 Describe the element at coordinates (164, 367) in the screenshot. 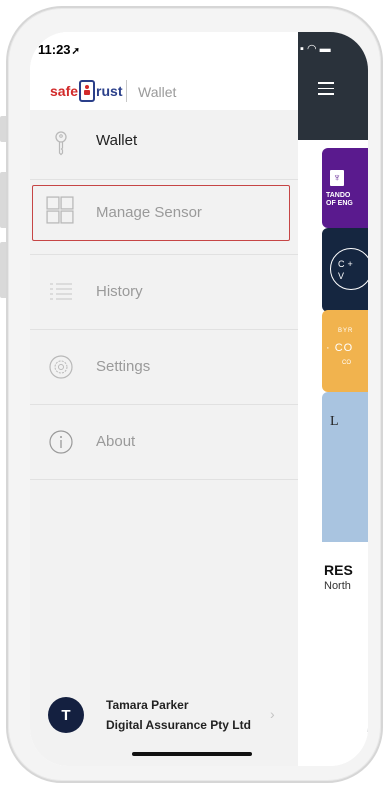

I see `menu-item-settings: Settings` at that location.